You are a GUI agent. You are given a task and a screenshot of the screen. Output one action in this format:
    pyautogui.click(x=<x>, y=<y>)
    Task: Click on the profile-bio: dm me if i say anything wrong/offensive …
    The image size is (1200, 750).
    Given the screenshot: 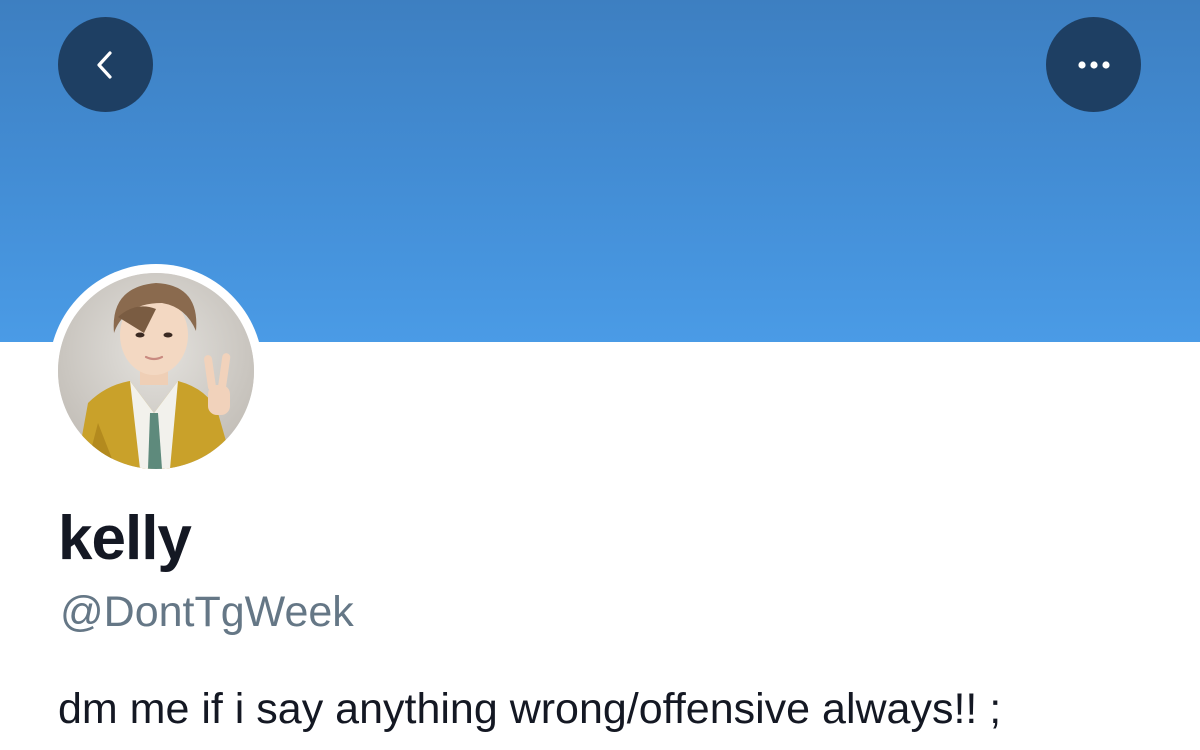 What is the action you would take?
    pyautogui.click(x=530, y=709)
    